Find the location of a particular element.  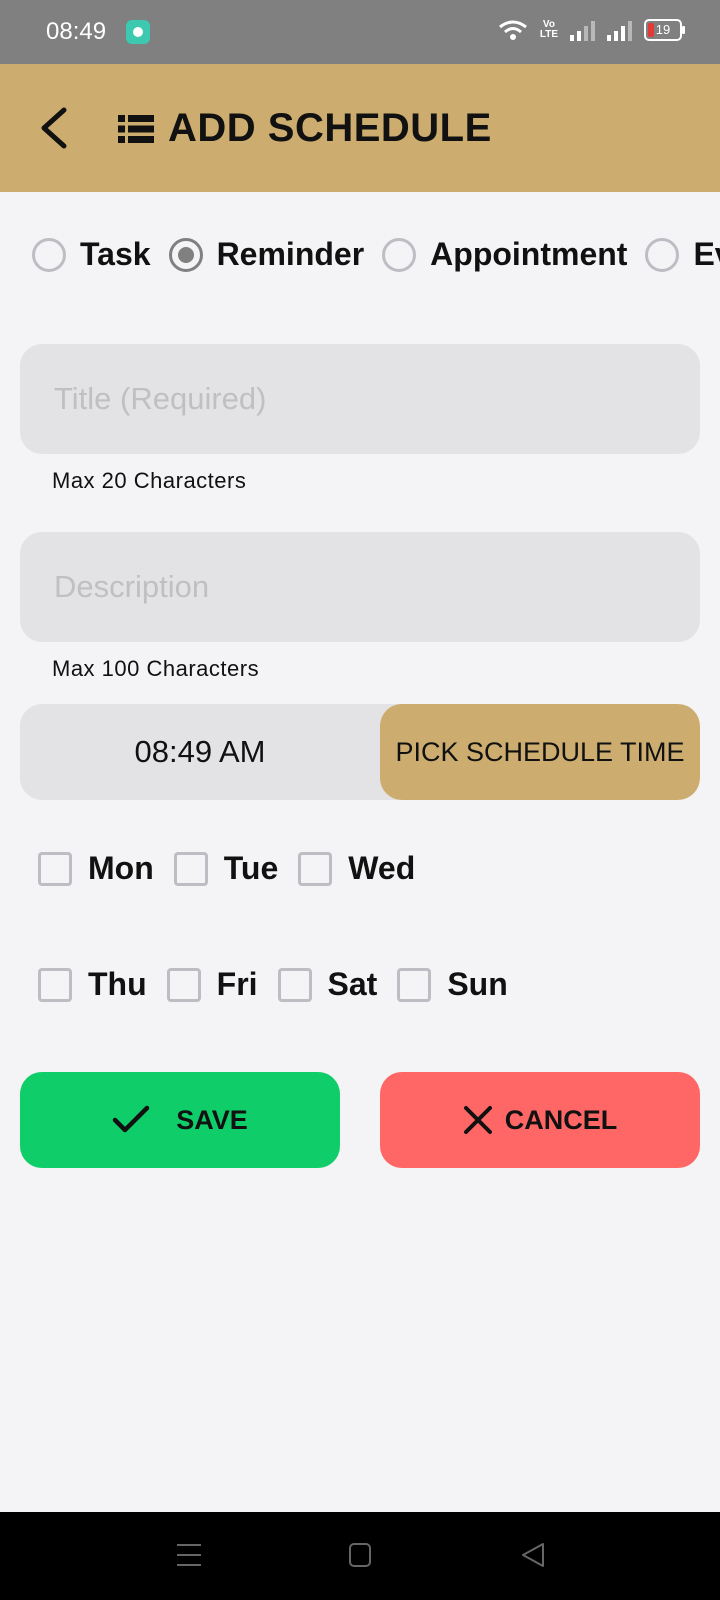

day-label: Mon is located at coordinates (121, 868).